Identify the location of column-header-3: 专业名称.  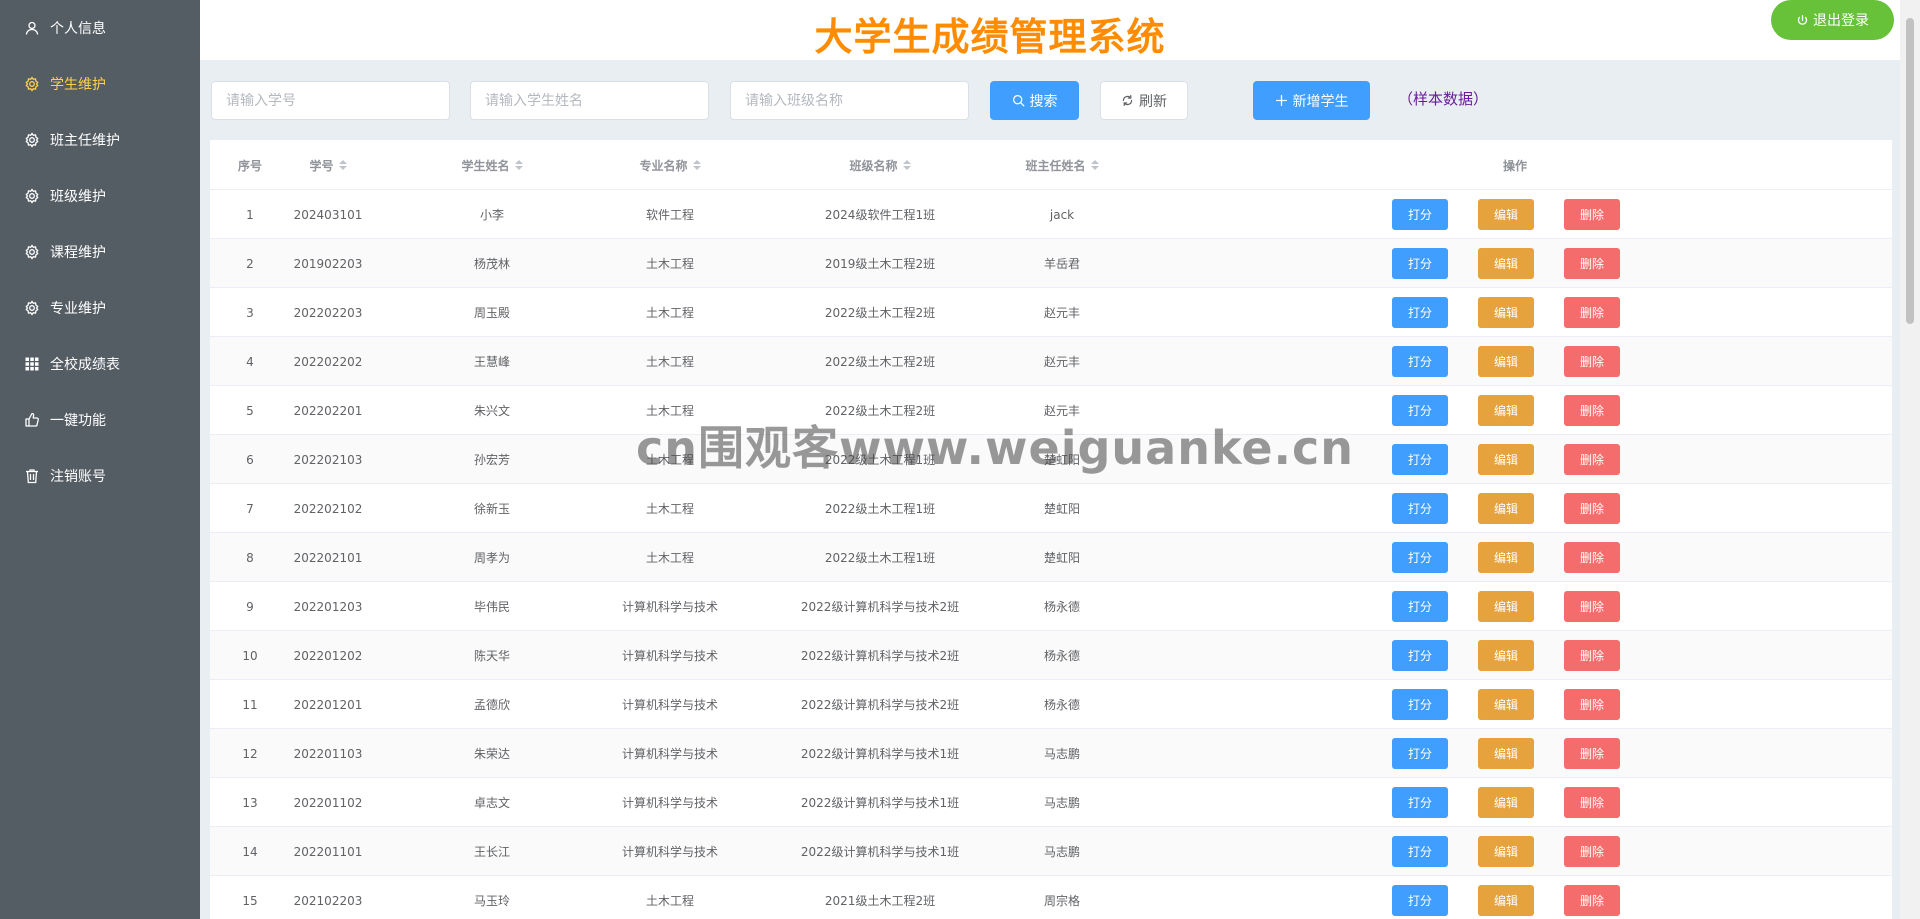
(670, 165).